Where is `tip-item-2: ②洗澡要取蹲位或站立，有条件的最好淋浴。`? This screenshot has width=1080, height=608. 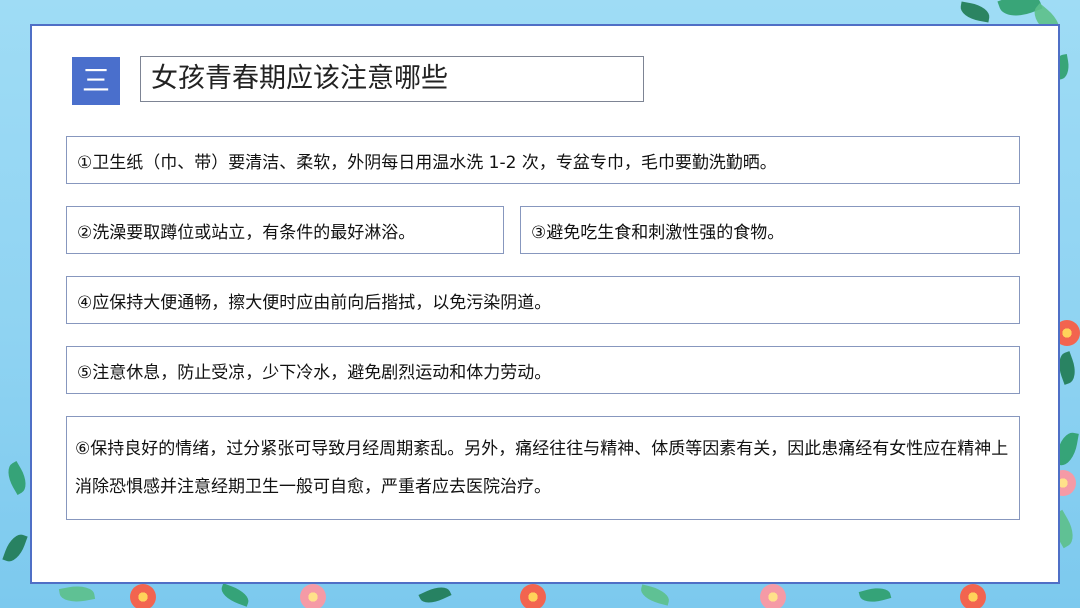 tip-item-2: ②洗澡要取蹲位或站立，有条件的最好淋浴。 is located at coordinates (285, 230).